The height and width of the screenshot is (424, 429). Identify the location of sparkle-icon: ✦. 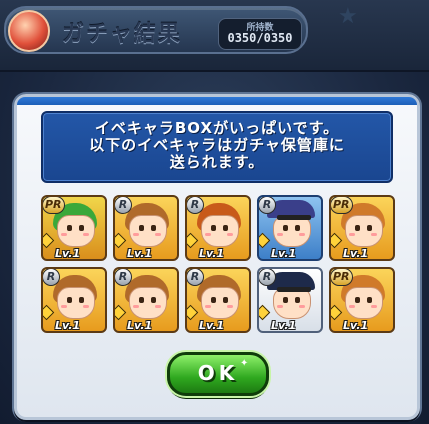
(244, 363).